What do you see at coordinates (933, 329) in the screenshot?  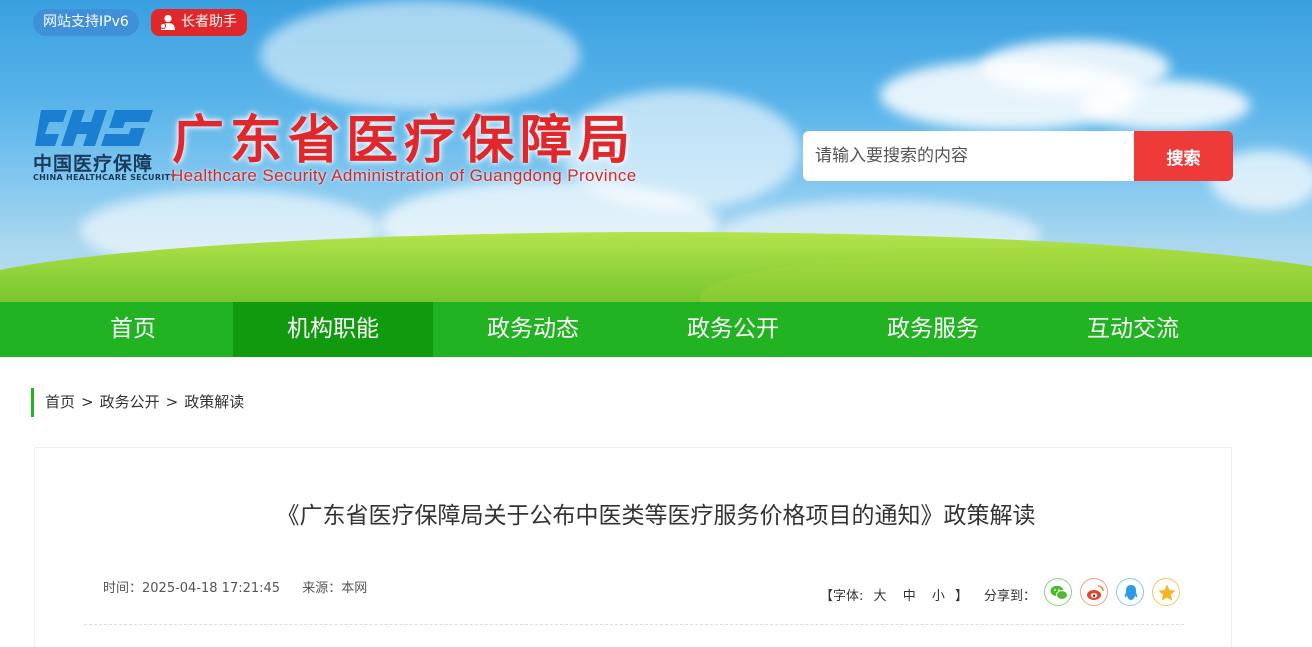 I see `nav-item-services: 政务服务` at bounding box center [933, 329].